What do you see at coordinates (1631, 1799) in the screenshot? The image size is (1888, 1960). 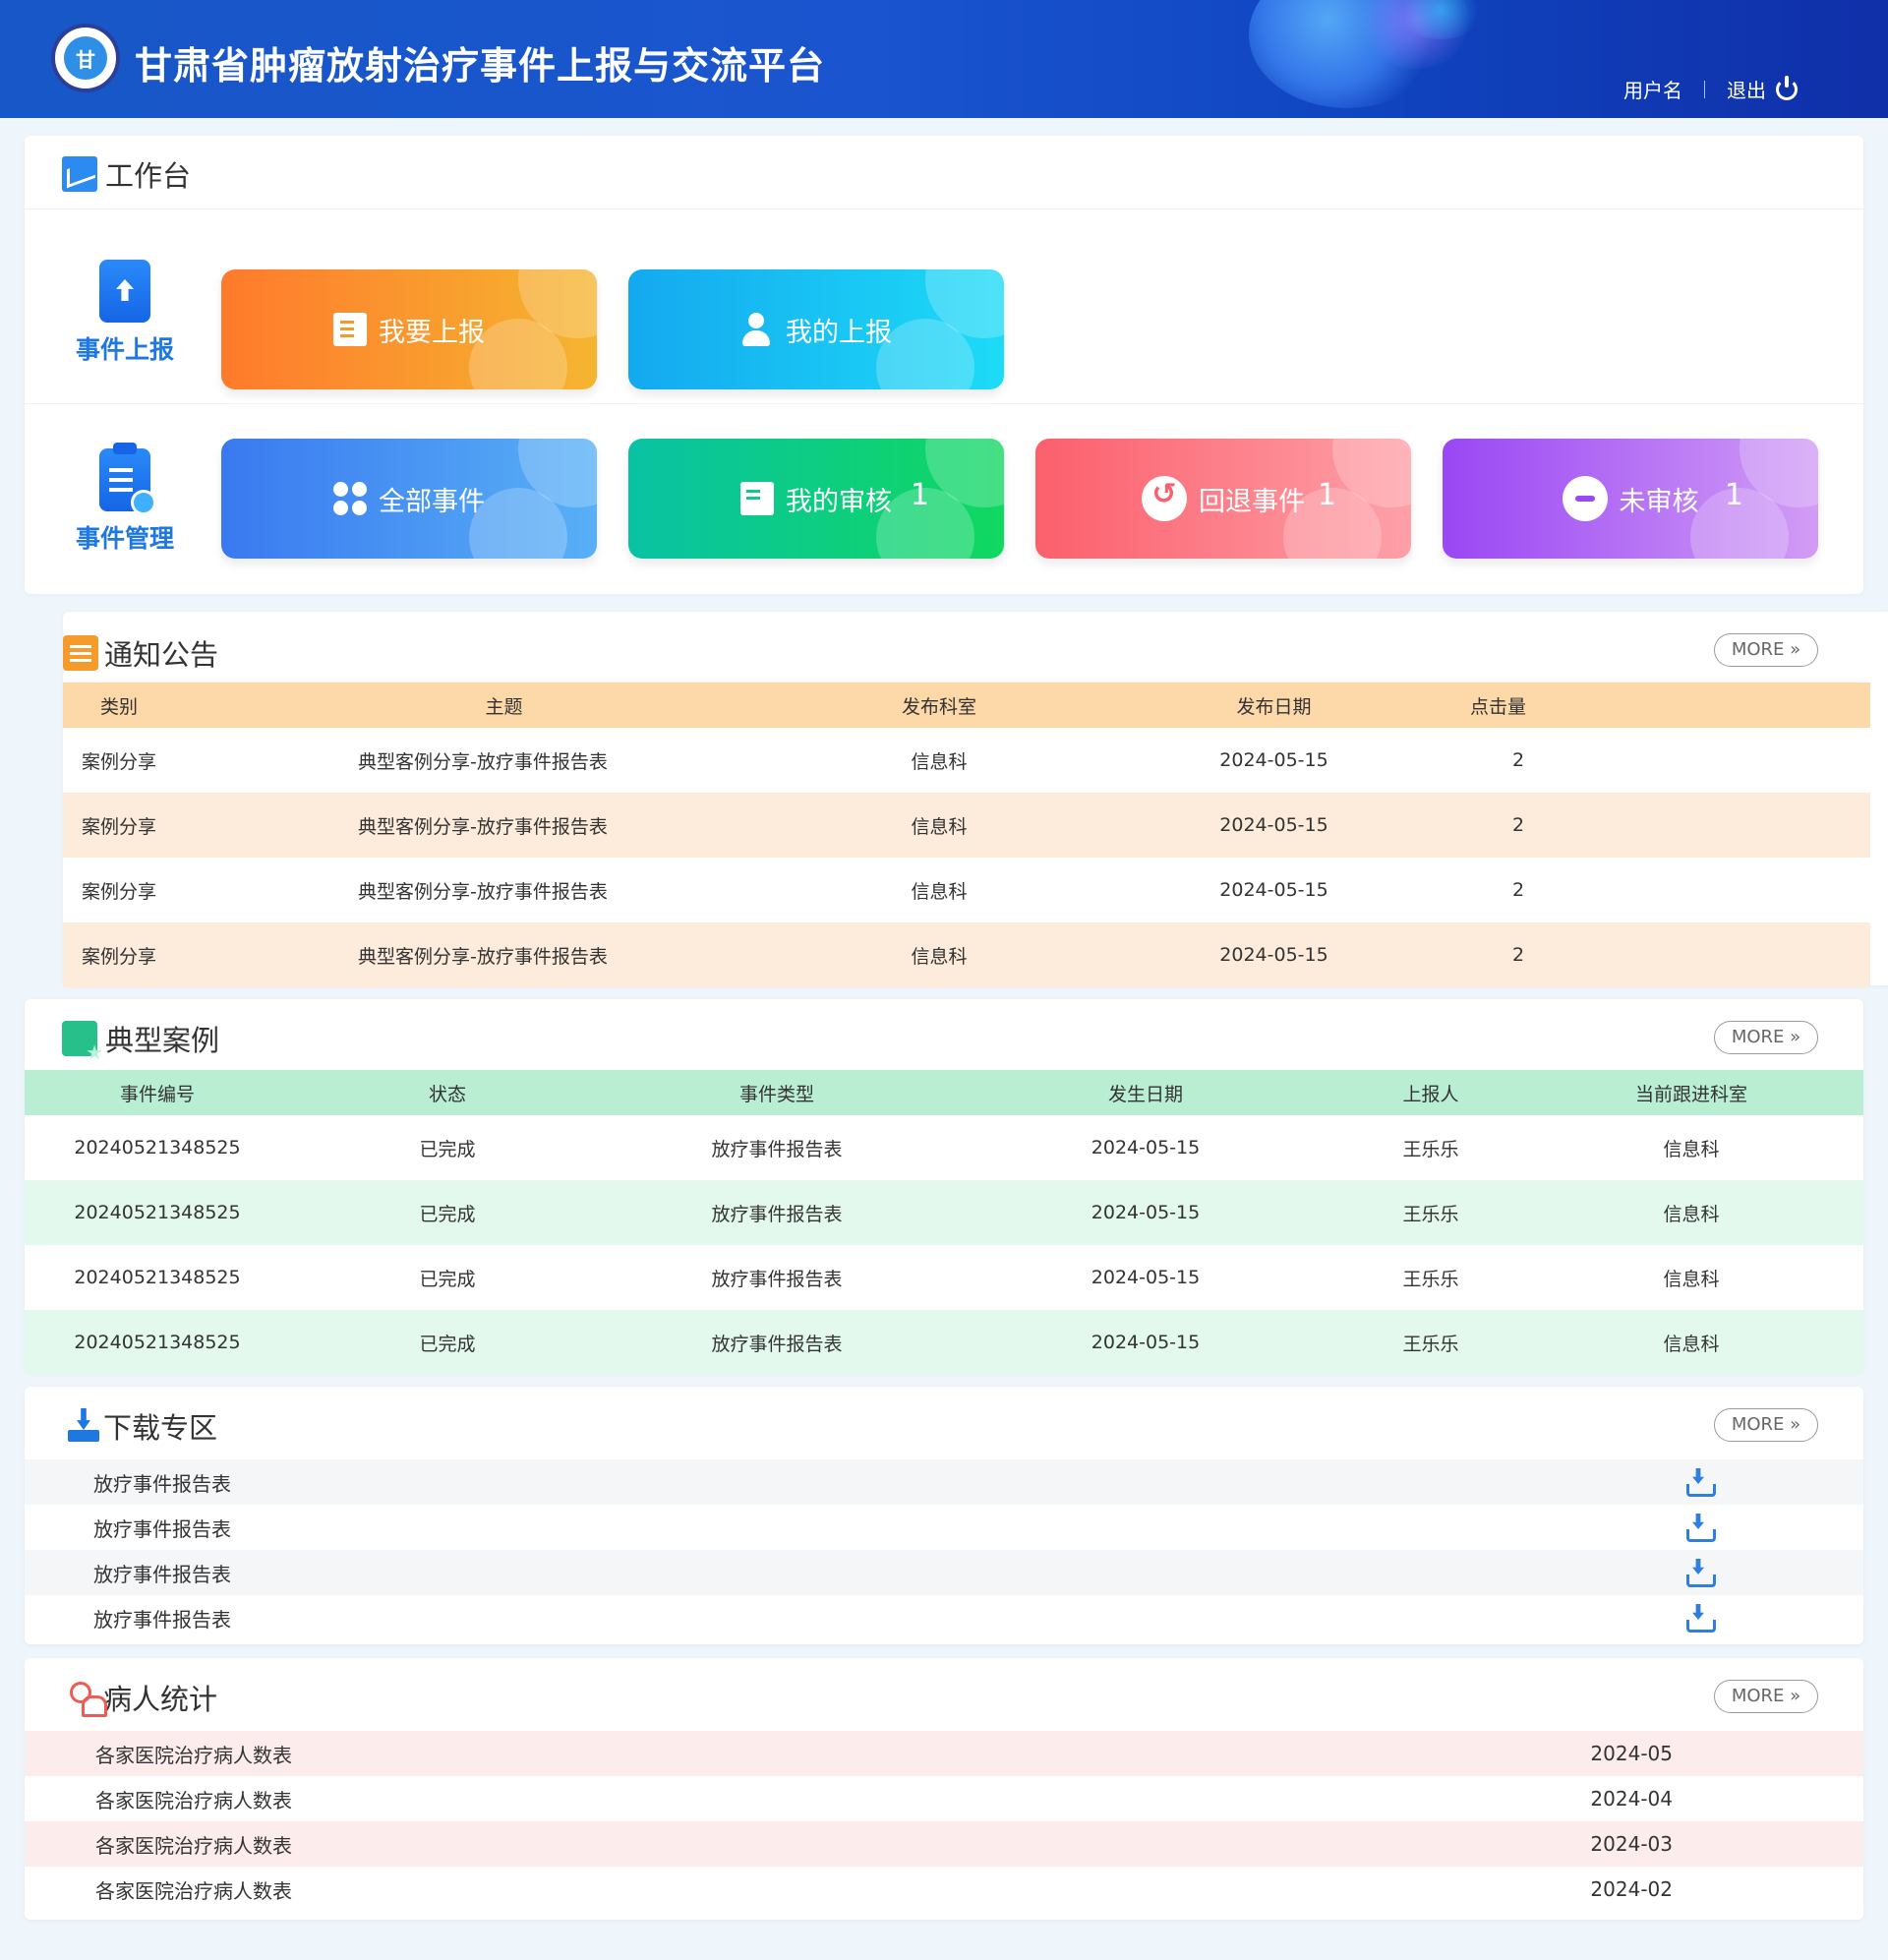 I see `report-date: 2024-04` at bounding box center [1631, 1799].